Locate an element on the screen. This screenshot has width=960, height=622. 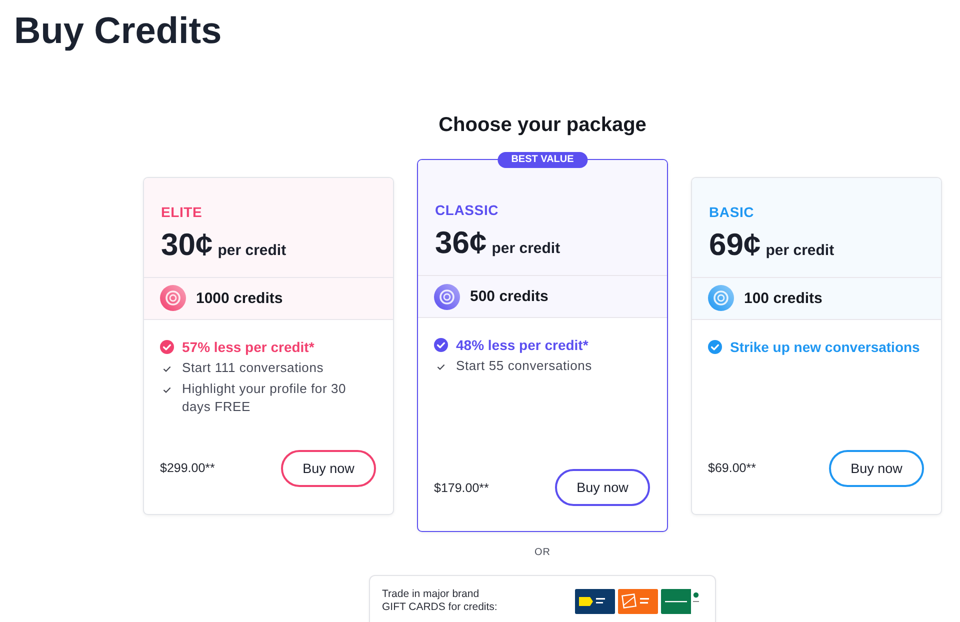
feature-text: Highlight your profile for 30 days FREE is located at coordinates (265, 398).